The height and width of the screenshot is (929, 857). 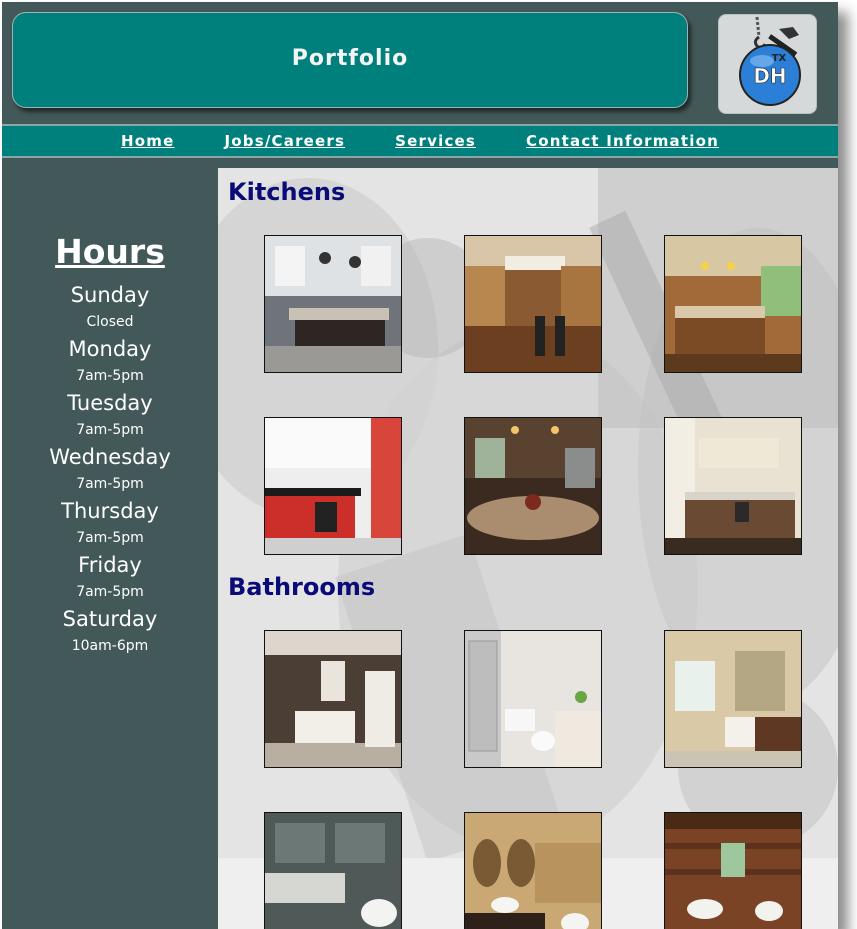 I want to click on kitchens-heading: Kitchens, so click(x=287, y=192).